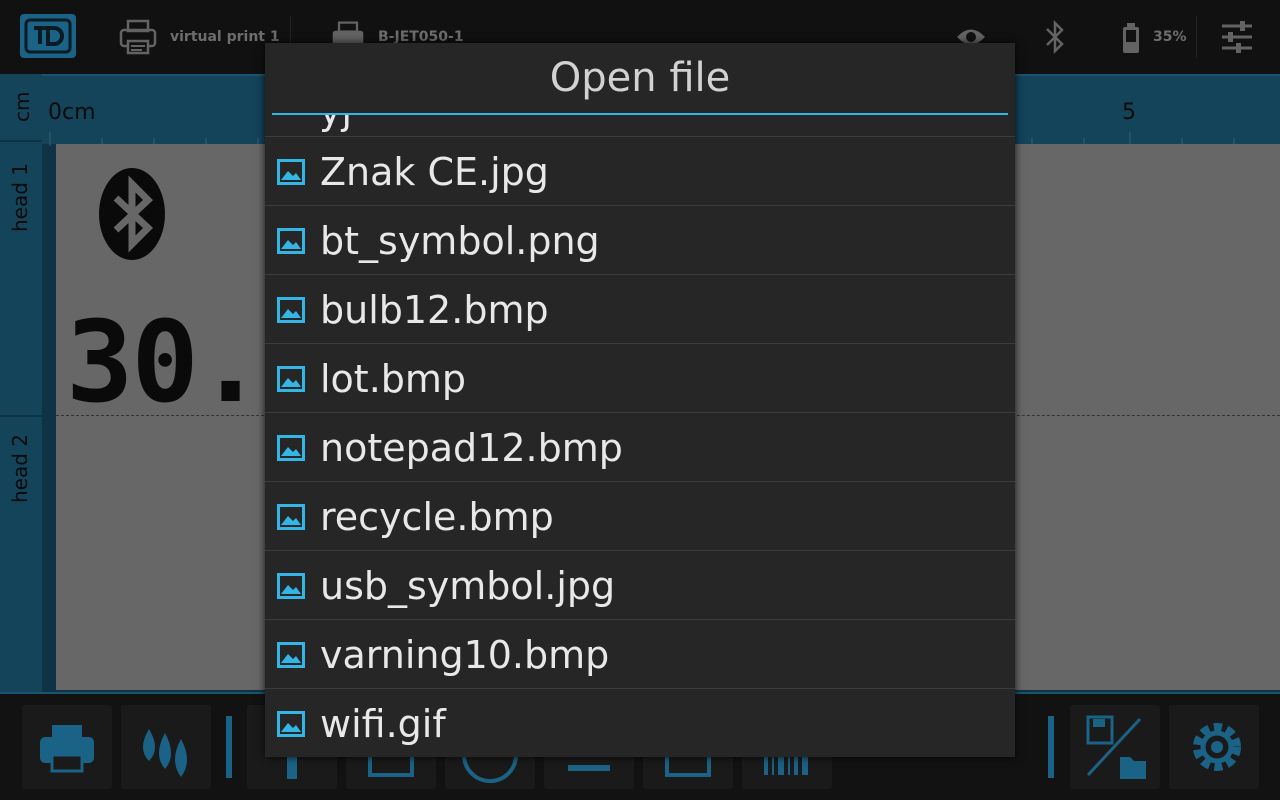  What do you see at coordinates (640, 653) in the screenshot?
I see `file-item: varning10.bmp` at bounding box center [640, 653].